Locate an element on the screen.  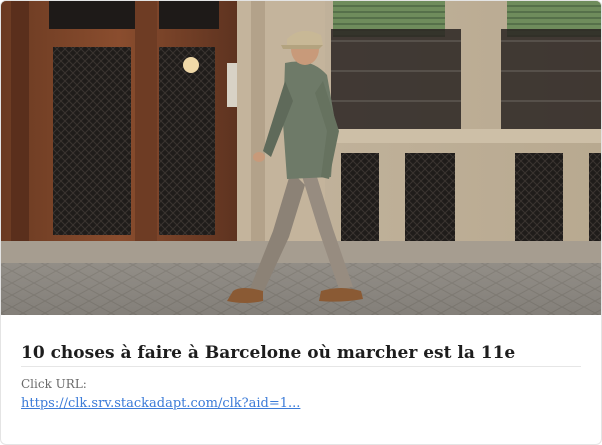
click-url-label: Click URL: is located at coordinates (54, 384).